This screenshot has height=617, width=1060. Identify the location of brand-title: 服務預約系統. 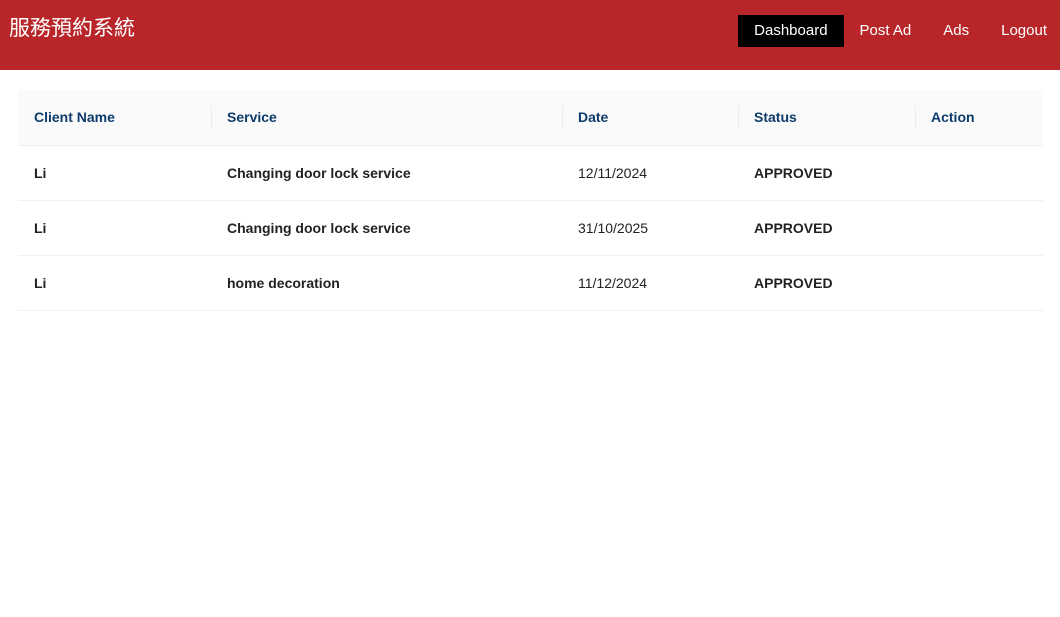
(72, 28).